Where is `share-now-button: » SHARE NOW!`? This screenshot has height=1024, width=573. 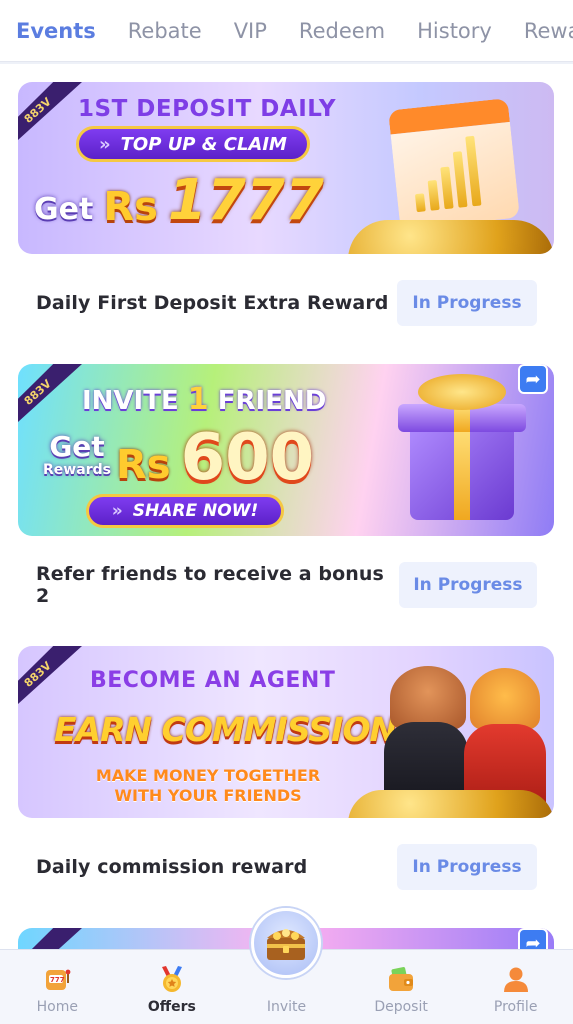 share-now-button: » SHARE NOW! is located at coordinates (185, 511).